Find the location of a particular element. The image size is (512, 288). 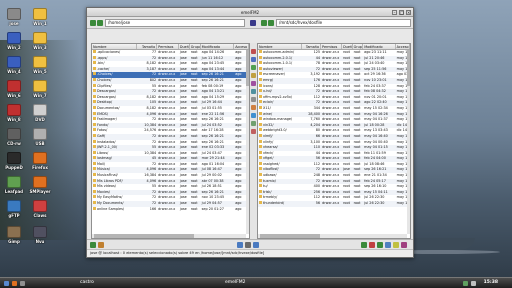

app-icon is located at coordinates (14, 38).